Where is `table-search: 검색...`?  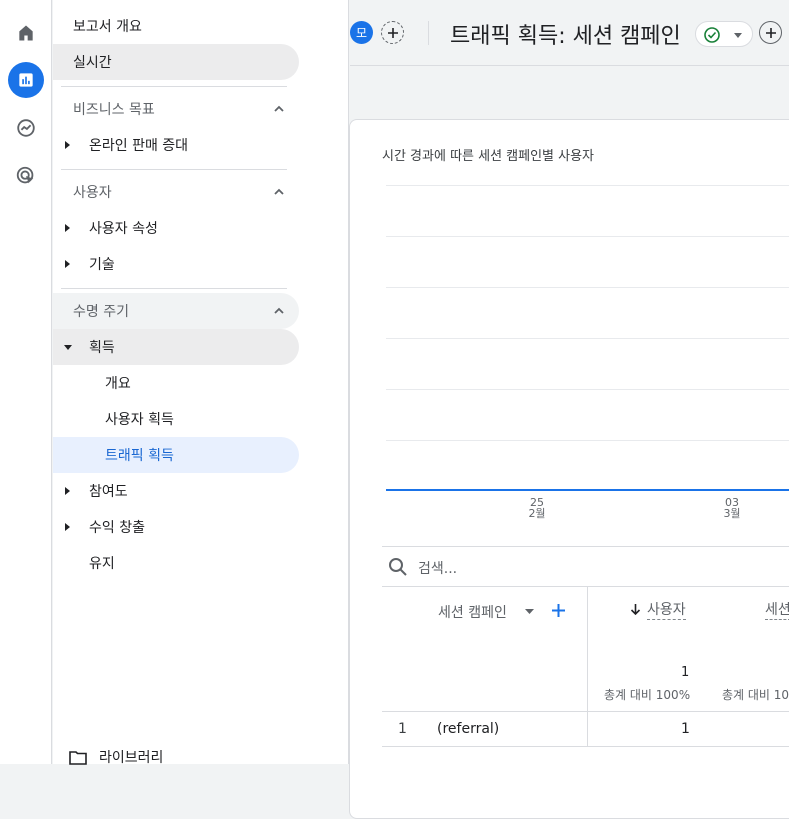
table-search: 검색... is located at coordinates (585, 567).